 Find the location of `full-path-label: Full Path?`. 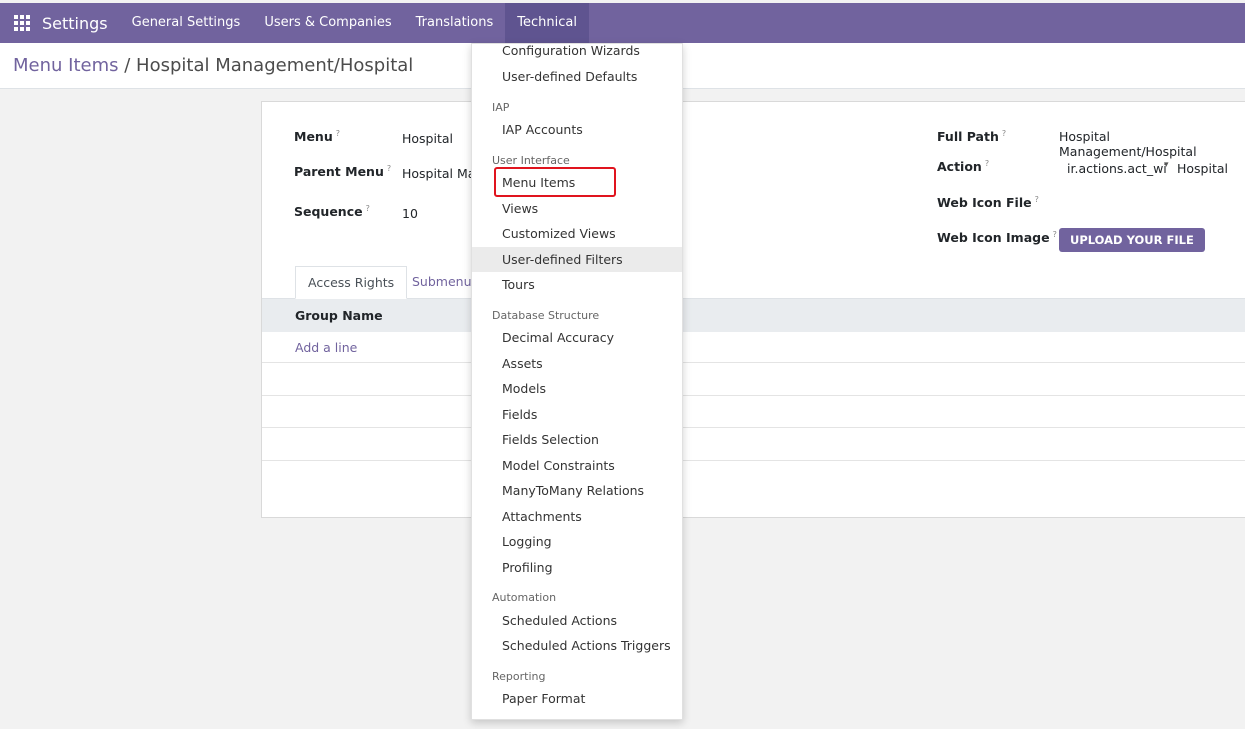

full-path-label: Full Path? is located at coordinates (972, 137).